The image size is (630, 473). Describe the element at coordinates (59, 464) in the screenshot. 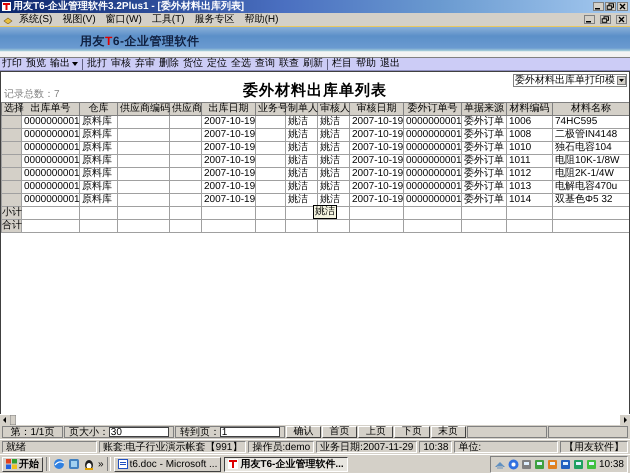

I see `browser-icon` at that location.